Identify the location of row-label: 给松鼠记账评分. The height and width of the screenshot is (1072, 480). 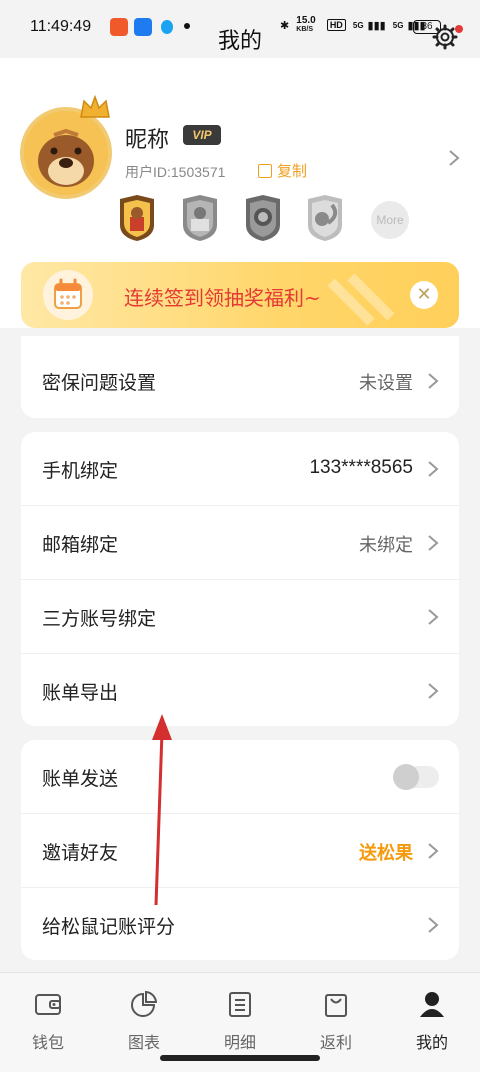
(109, 927).